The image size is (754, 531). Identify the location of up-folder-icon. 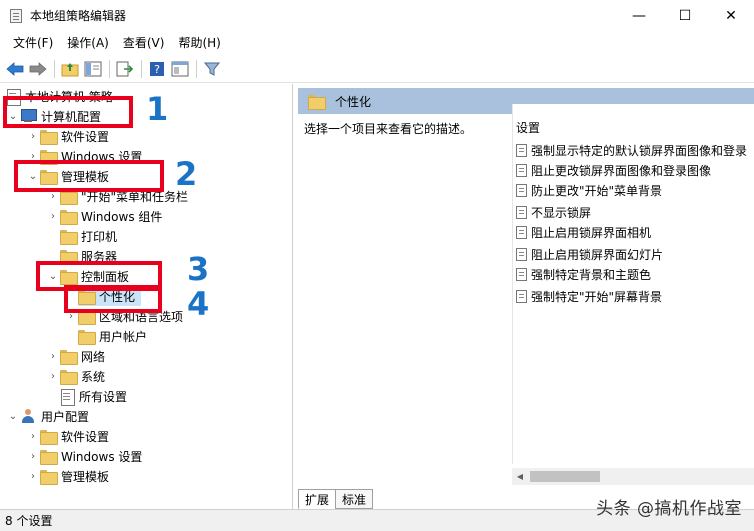
(70, 69).